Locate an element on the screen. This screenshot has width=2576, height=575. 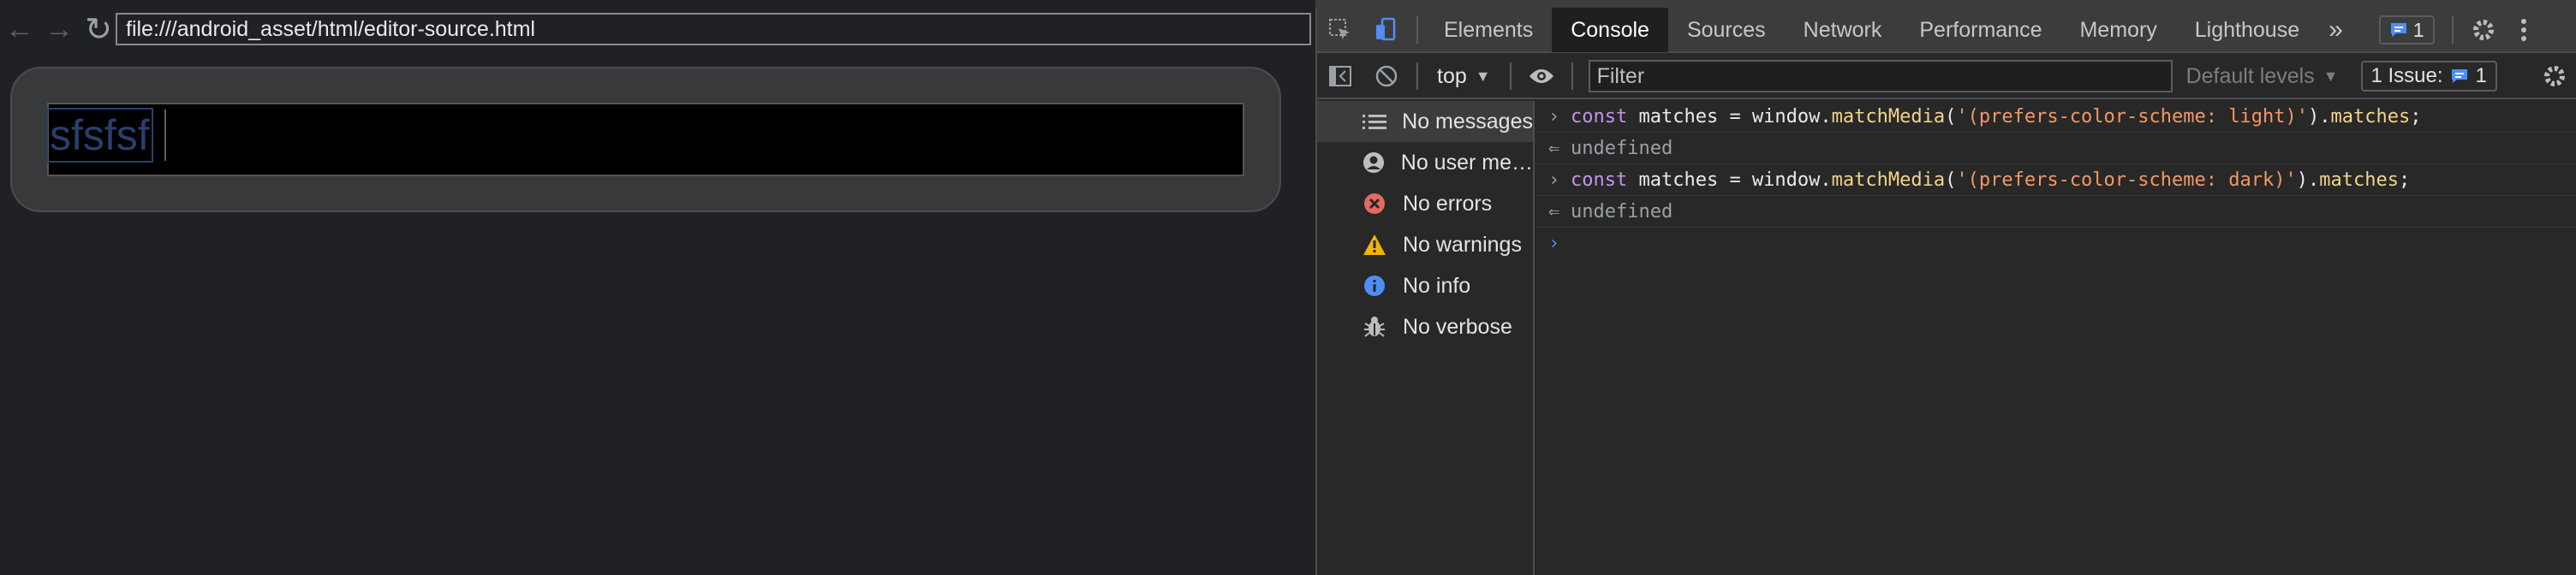
issues-button: 1 Issue: 1 is located at coordinates (2428, 77).